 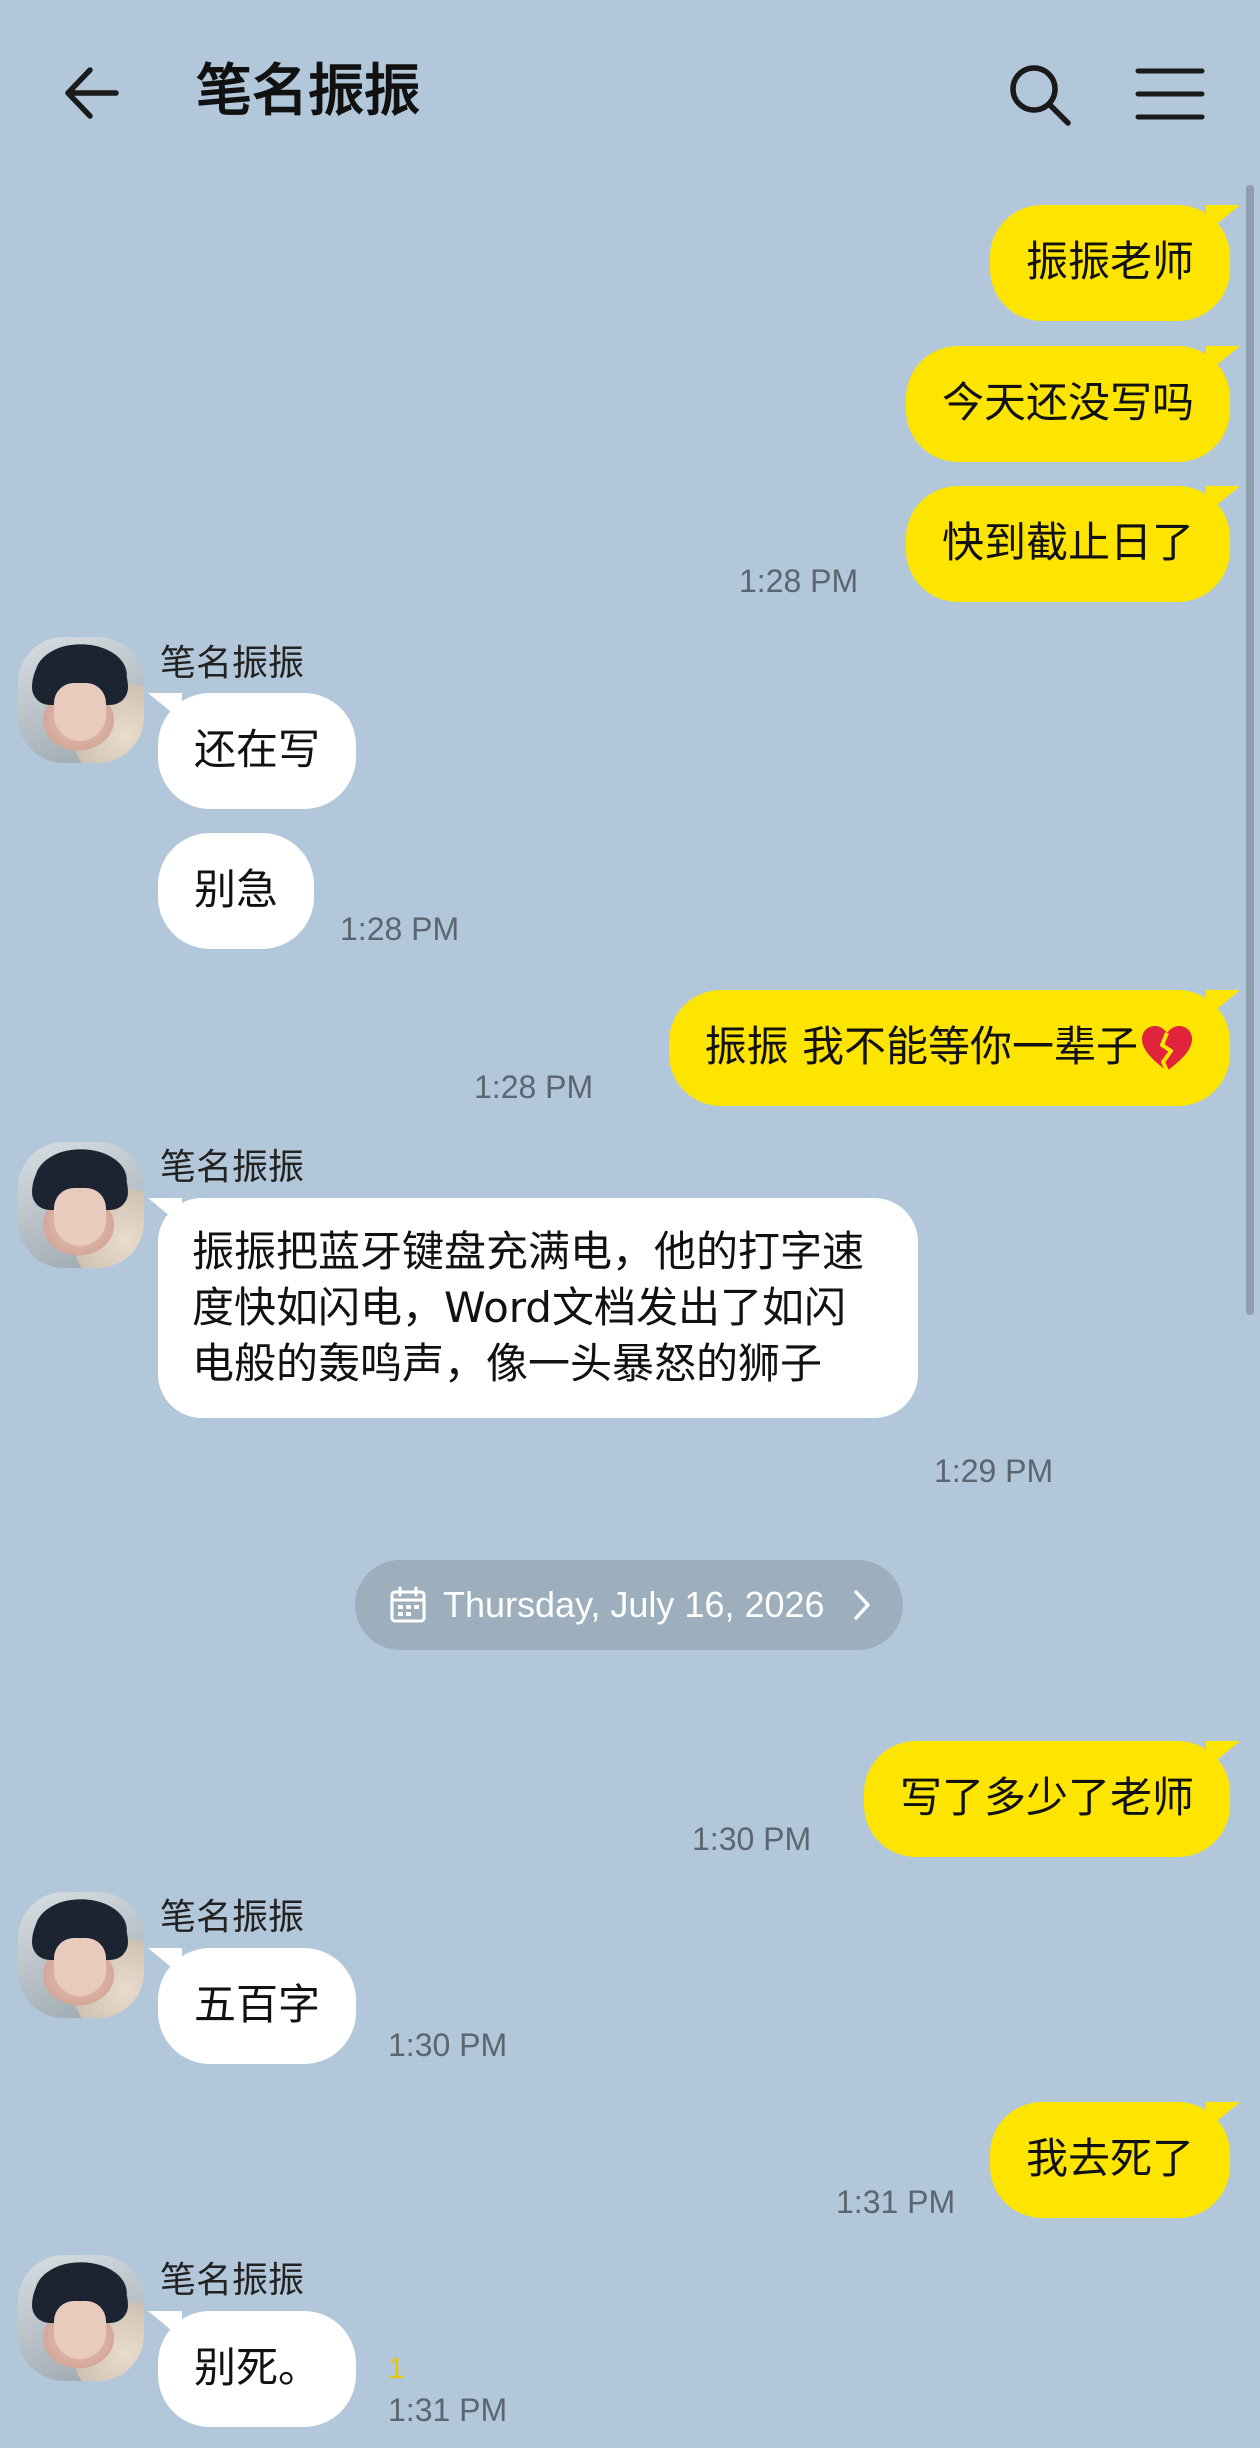 What do you see at coordinates (1073, 544) in the screenshot?
I see `my-message-bubble: 快到截止日了` at bounding box center [1073, 544].